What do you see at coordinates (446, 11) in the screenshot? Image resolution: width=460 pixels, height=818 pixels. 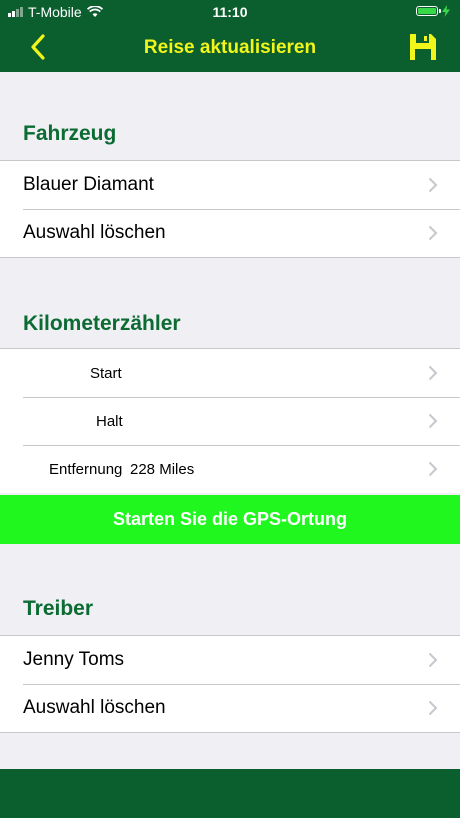 I see `charging-bolt-icon` at bounding box center [446, 11].